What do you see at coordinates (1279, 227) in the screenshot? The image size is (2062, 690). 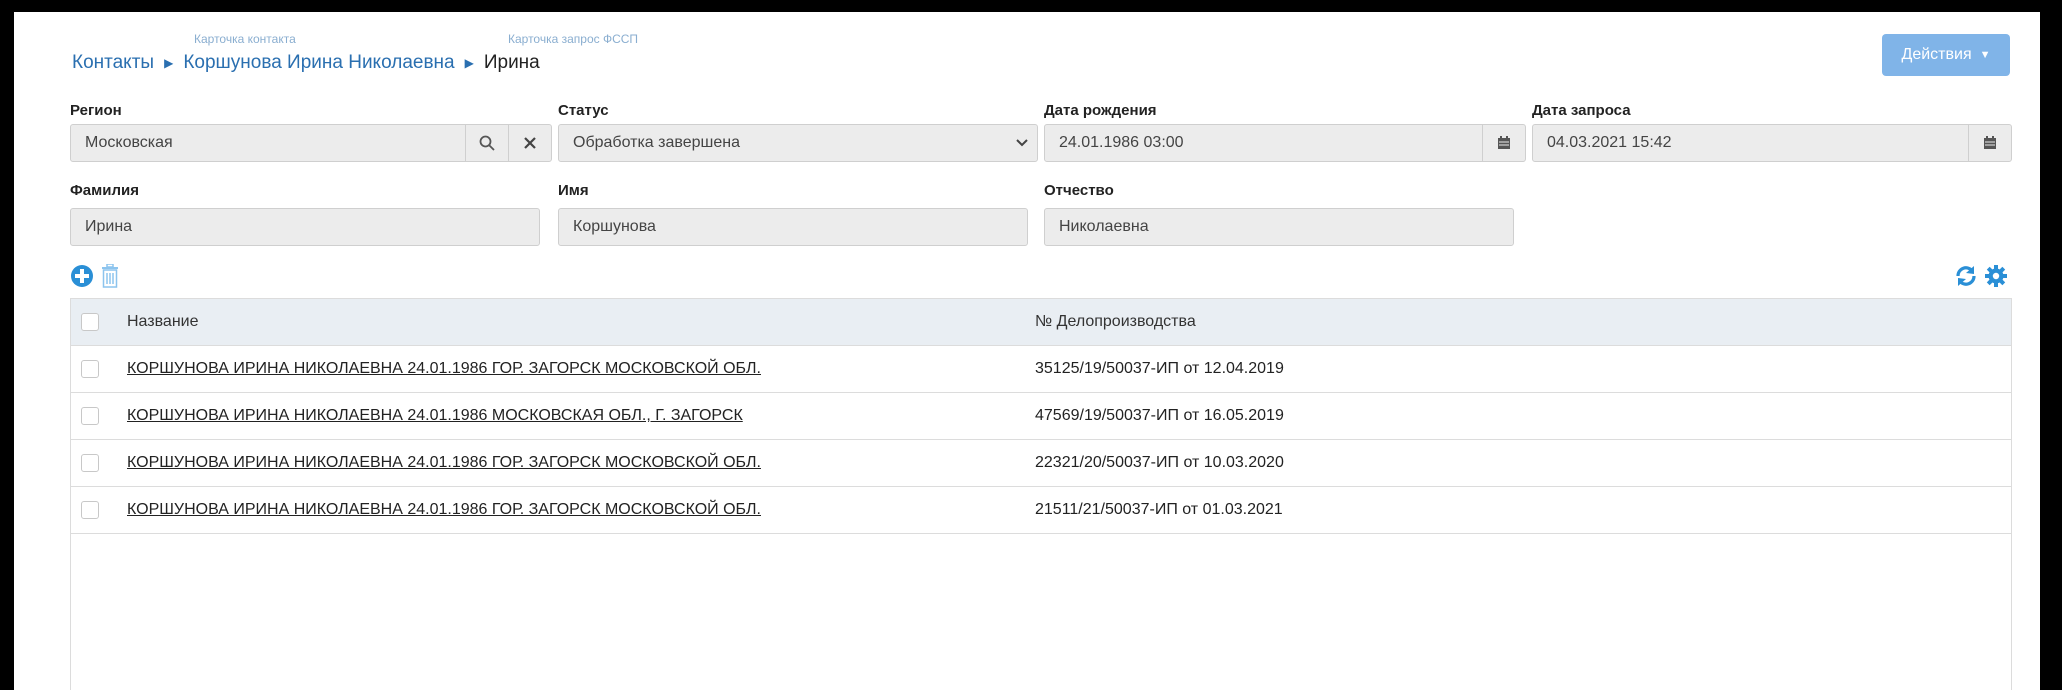 I see `patronymic-field: Николаевна` at bounding box center [1279, 227].